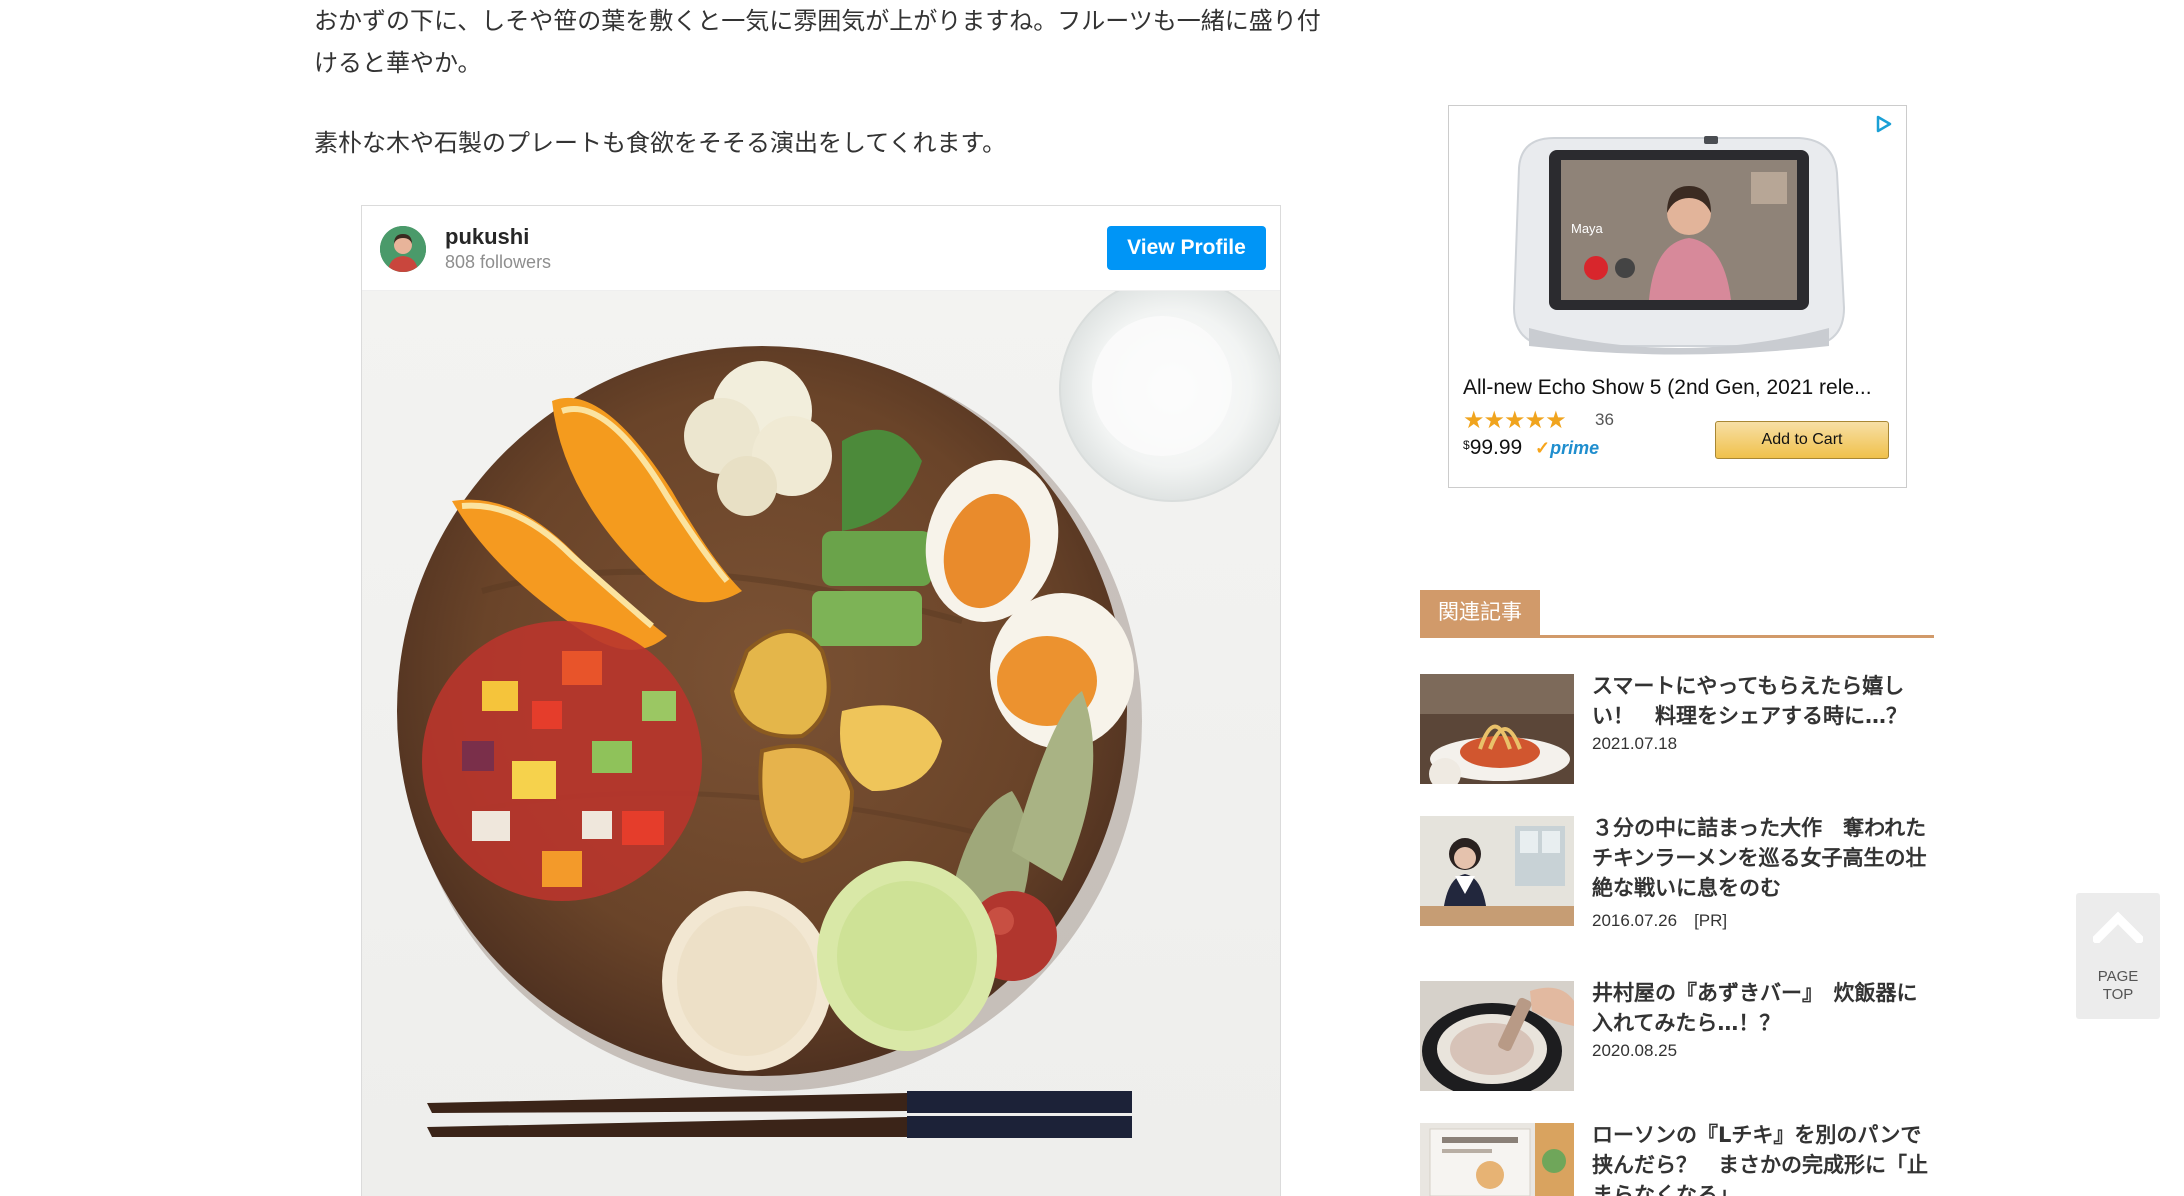 This screenshot has width=2184, height=1196. Describe the element at coordinates (1587, 228) in the screenshot. I see `screen-caller-name: Maya` at that location.